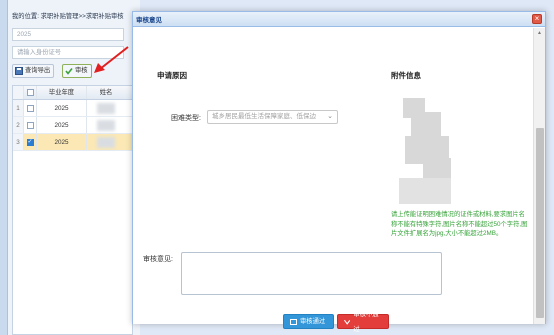 Image resolution: width=554 pixels, height=335 pixels. I want to click on row-index: 3, so click(18, 142).